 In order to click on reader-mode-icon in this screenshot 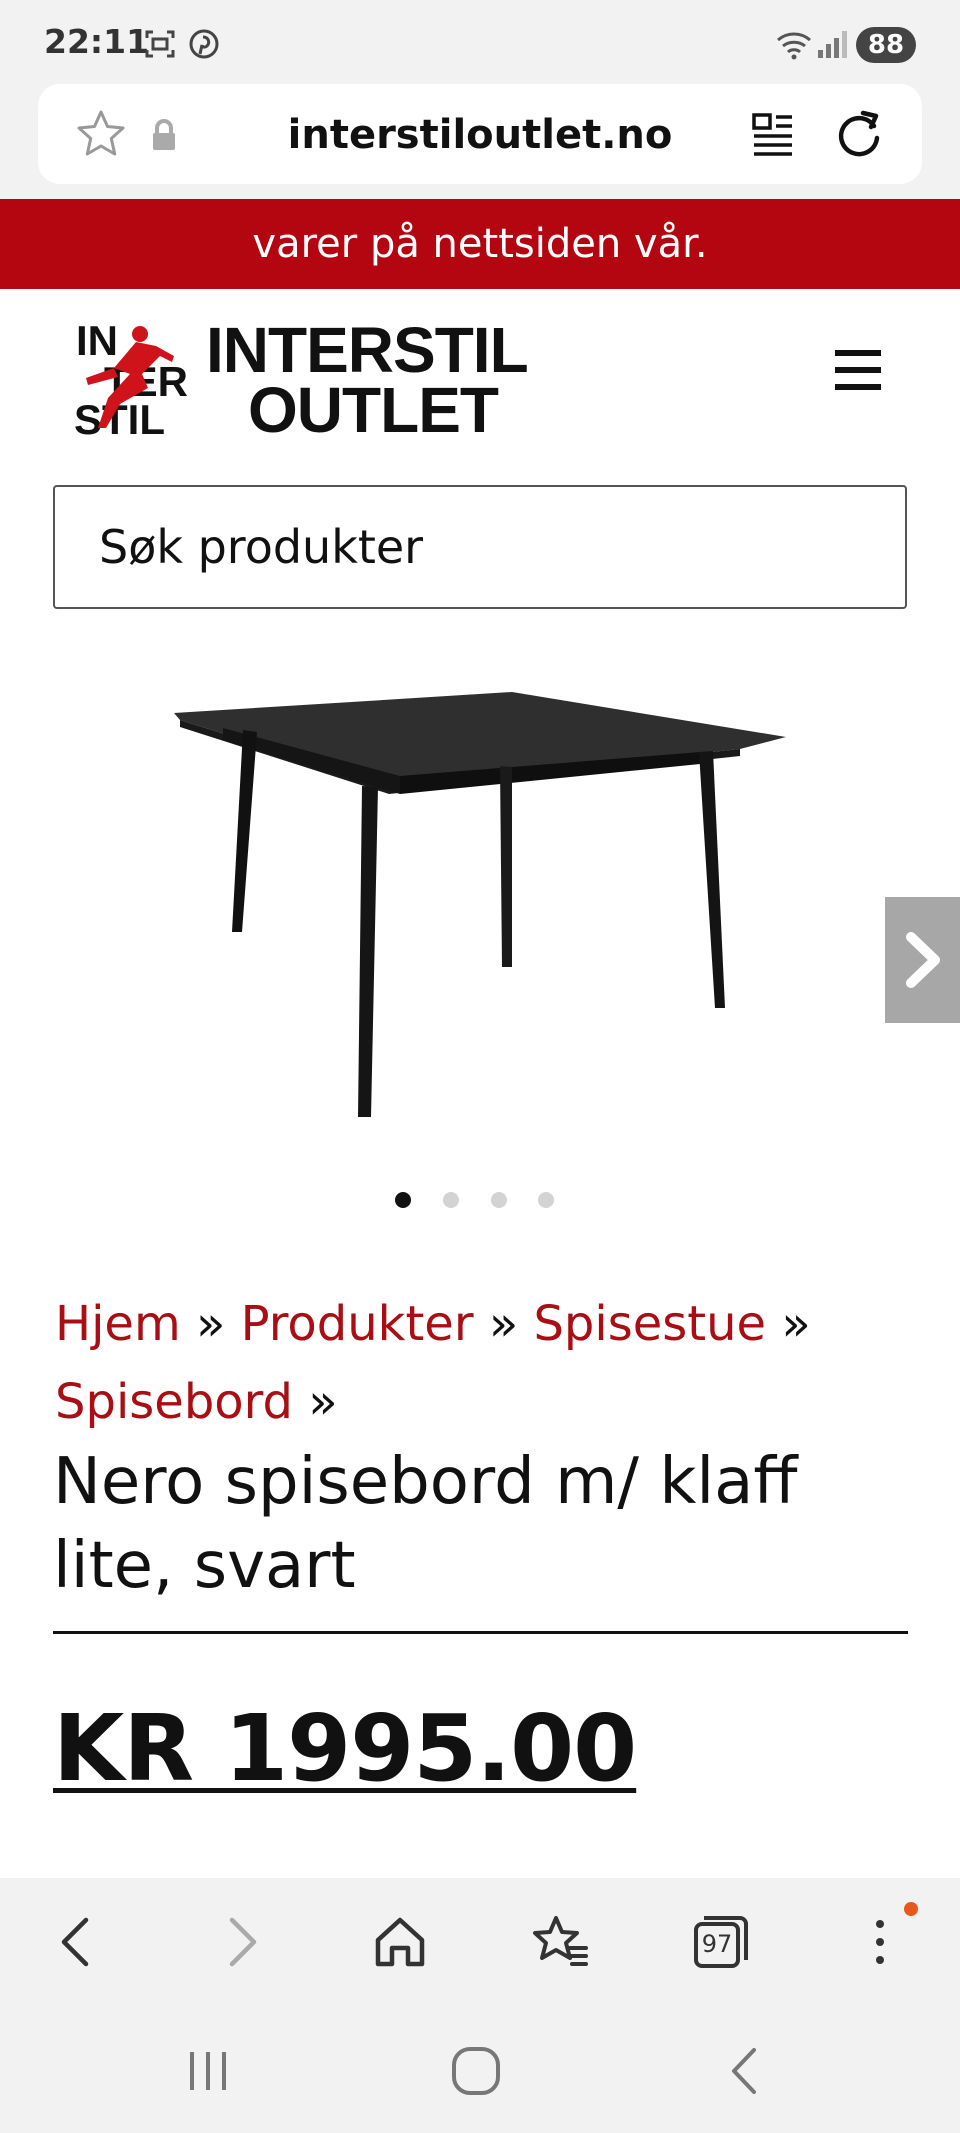, I will do `click(773, 134)`.